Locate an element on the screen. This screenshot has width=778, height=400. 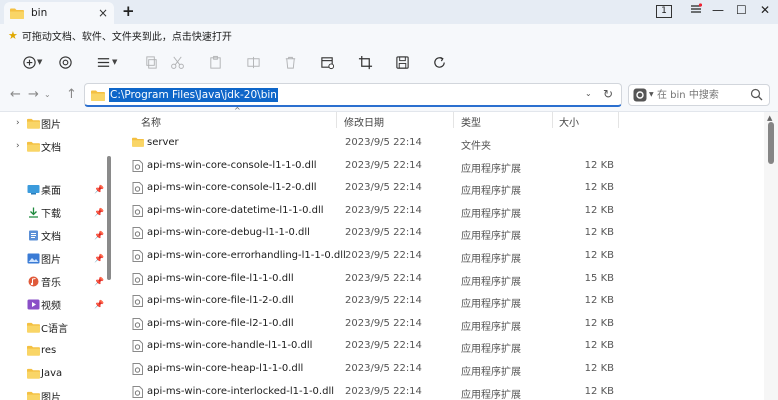
recent-chevron-icon: ⌄ is located at coordinates (47, 94).